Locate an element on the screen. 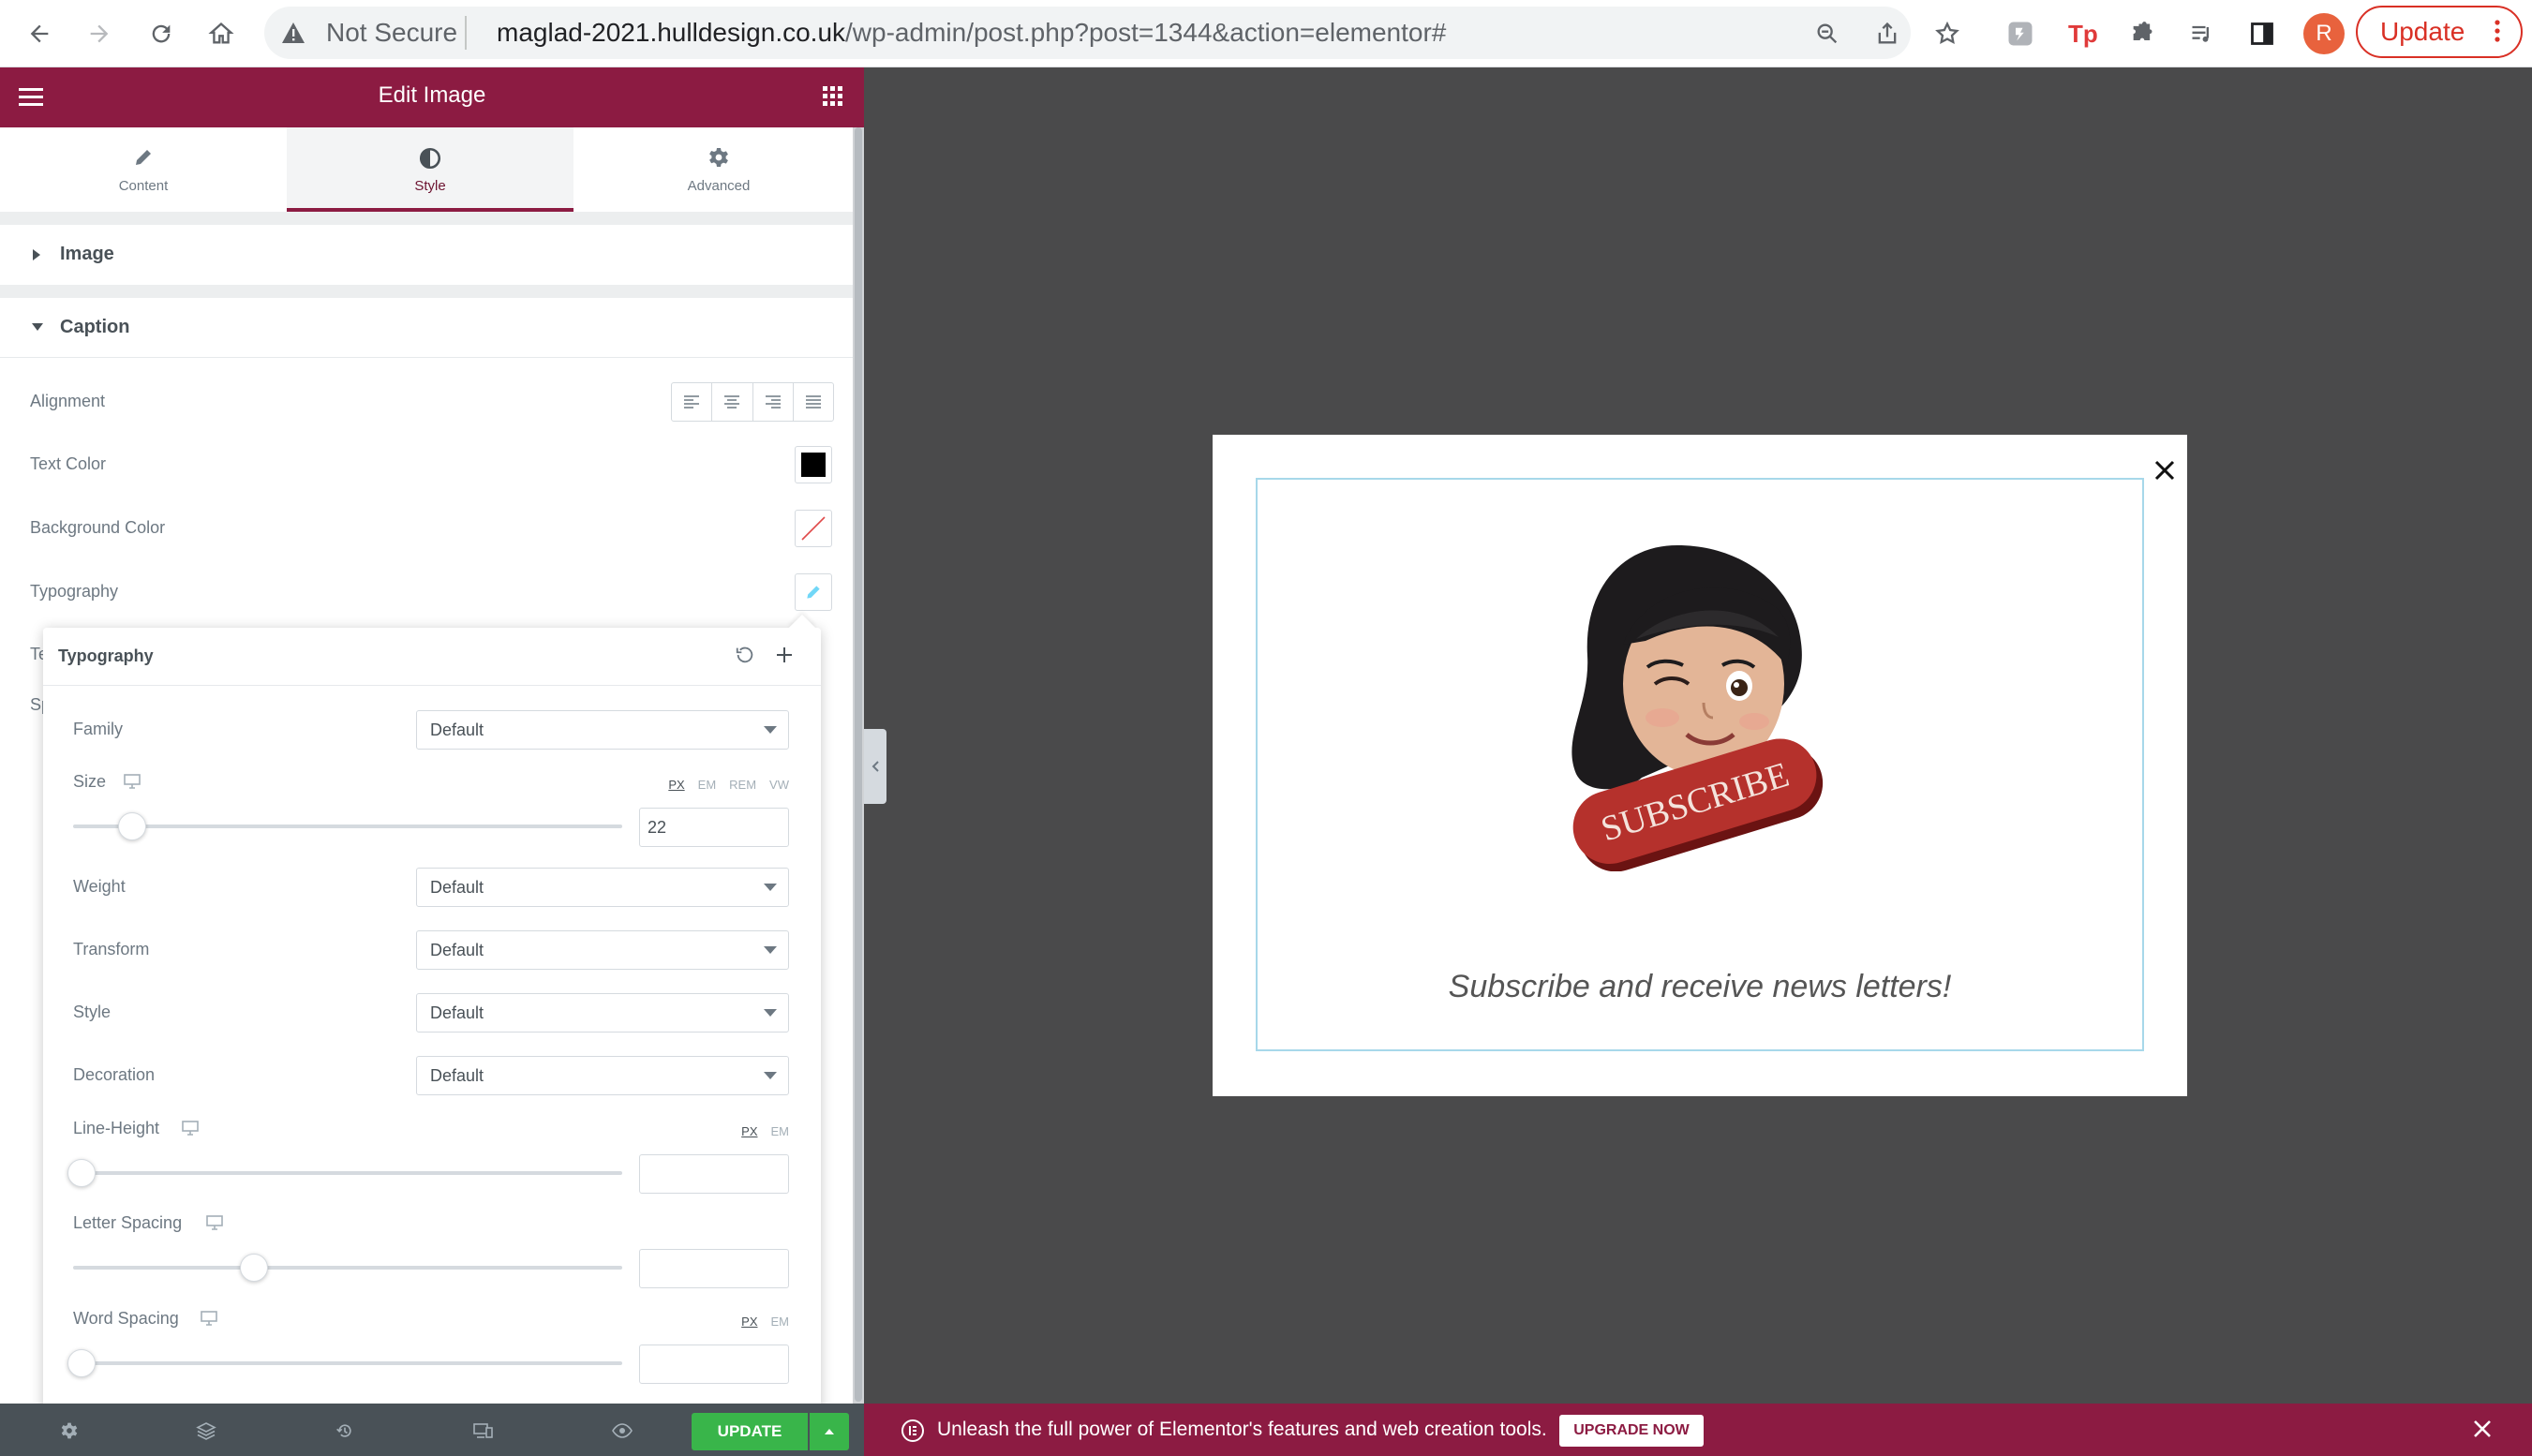 The width and height of the screenshot is (2532, 1456). panel-scrollbar is located at coordinates (858, 791).